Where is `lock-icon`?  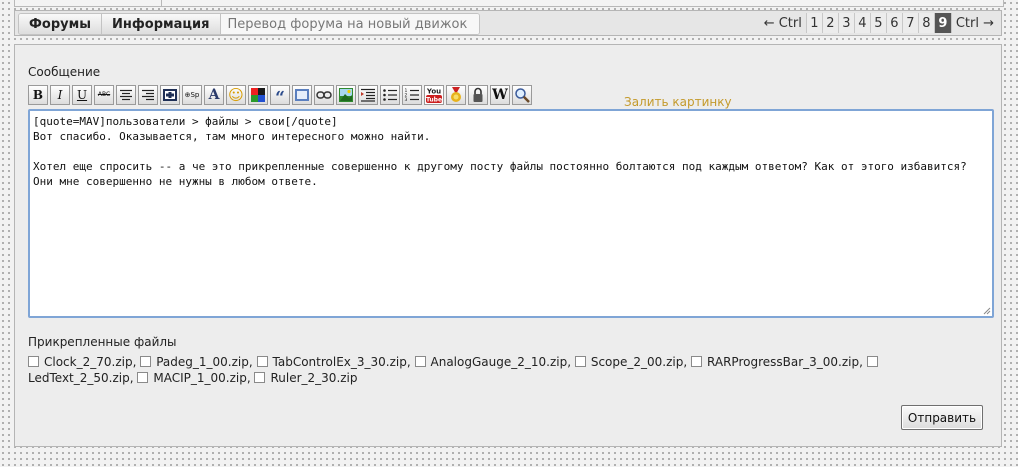
lock-icon is located at coordinates (478, 94).